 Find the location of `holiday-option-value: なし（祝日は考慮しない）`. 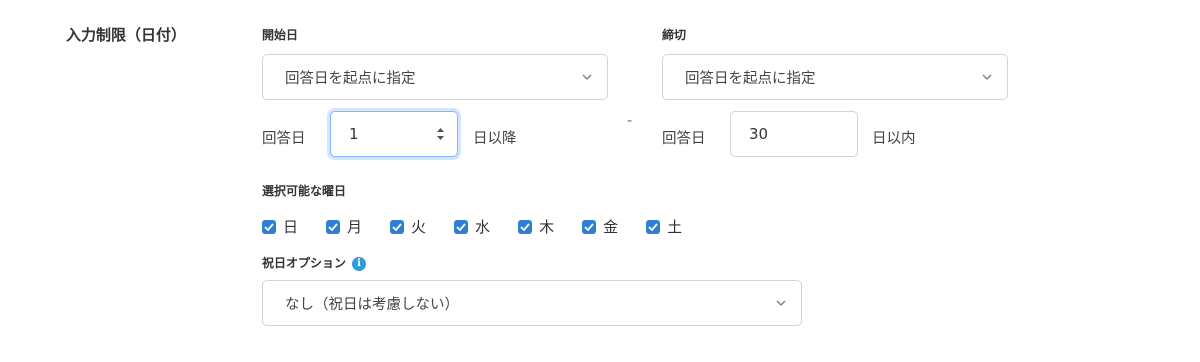

holiday-option-value: なし（祝日は考慮しない） is located at coordinates (372, 304).